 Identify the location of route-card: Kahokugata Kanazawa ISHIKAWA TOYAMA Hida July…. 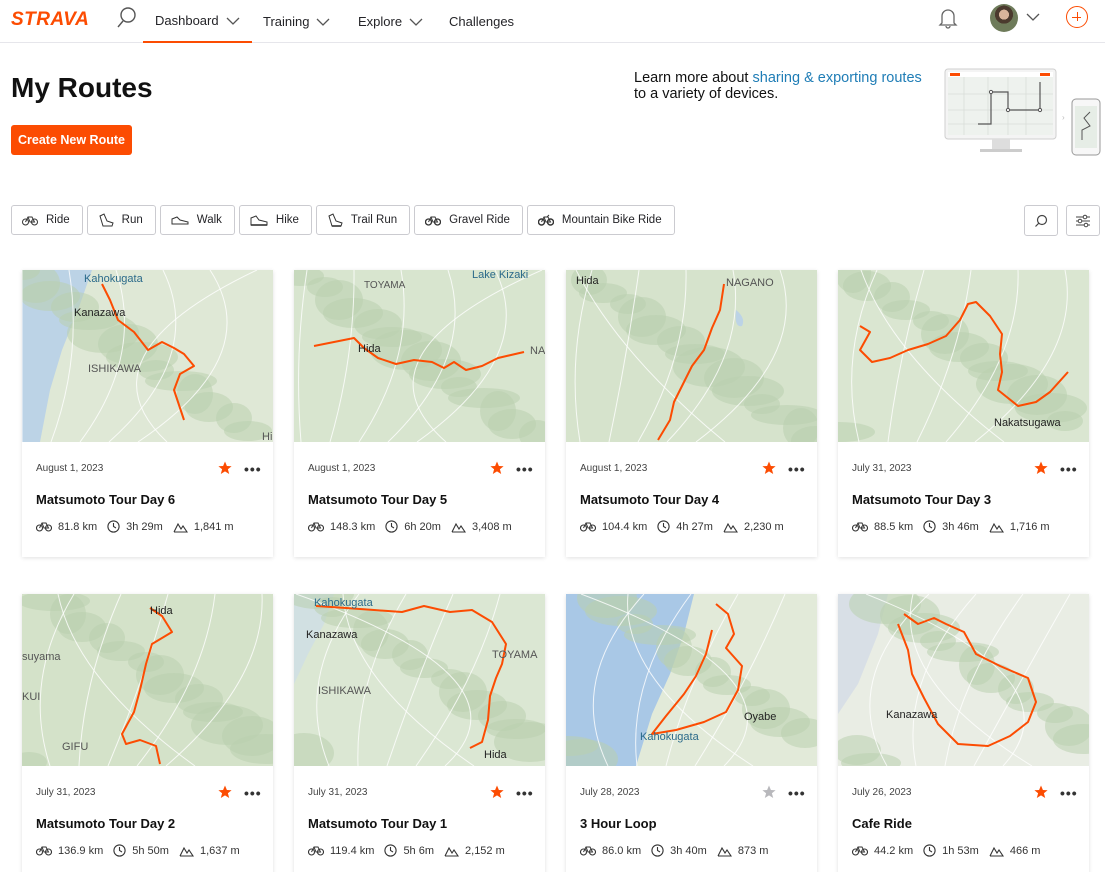
(419, 733).